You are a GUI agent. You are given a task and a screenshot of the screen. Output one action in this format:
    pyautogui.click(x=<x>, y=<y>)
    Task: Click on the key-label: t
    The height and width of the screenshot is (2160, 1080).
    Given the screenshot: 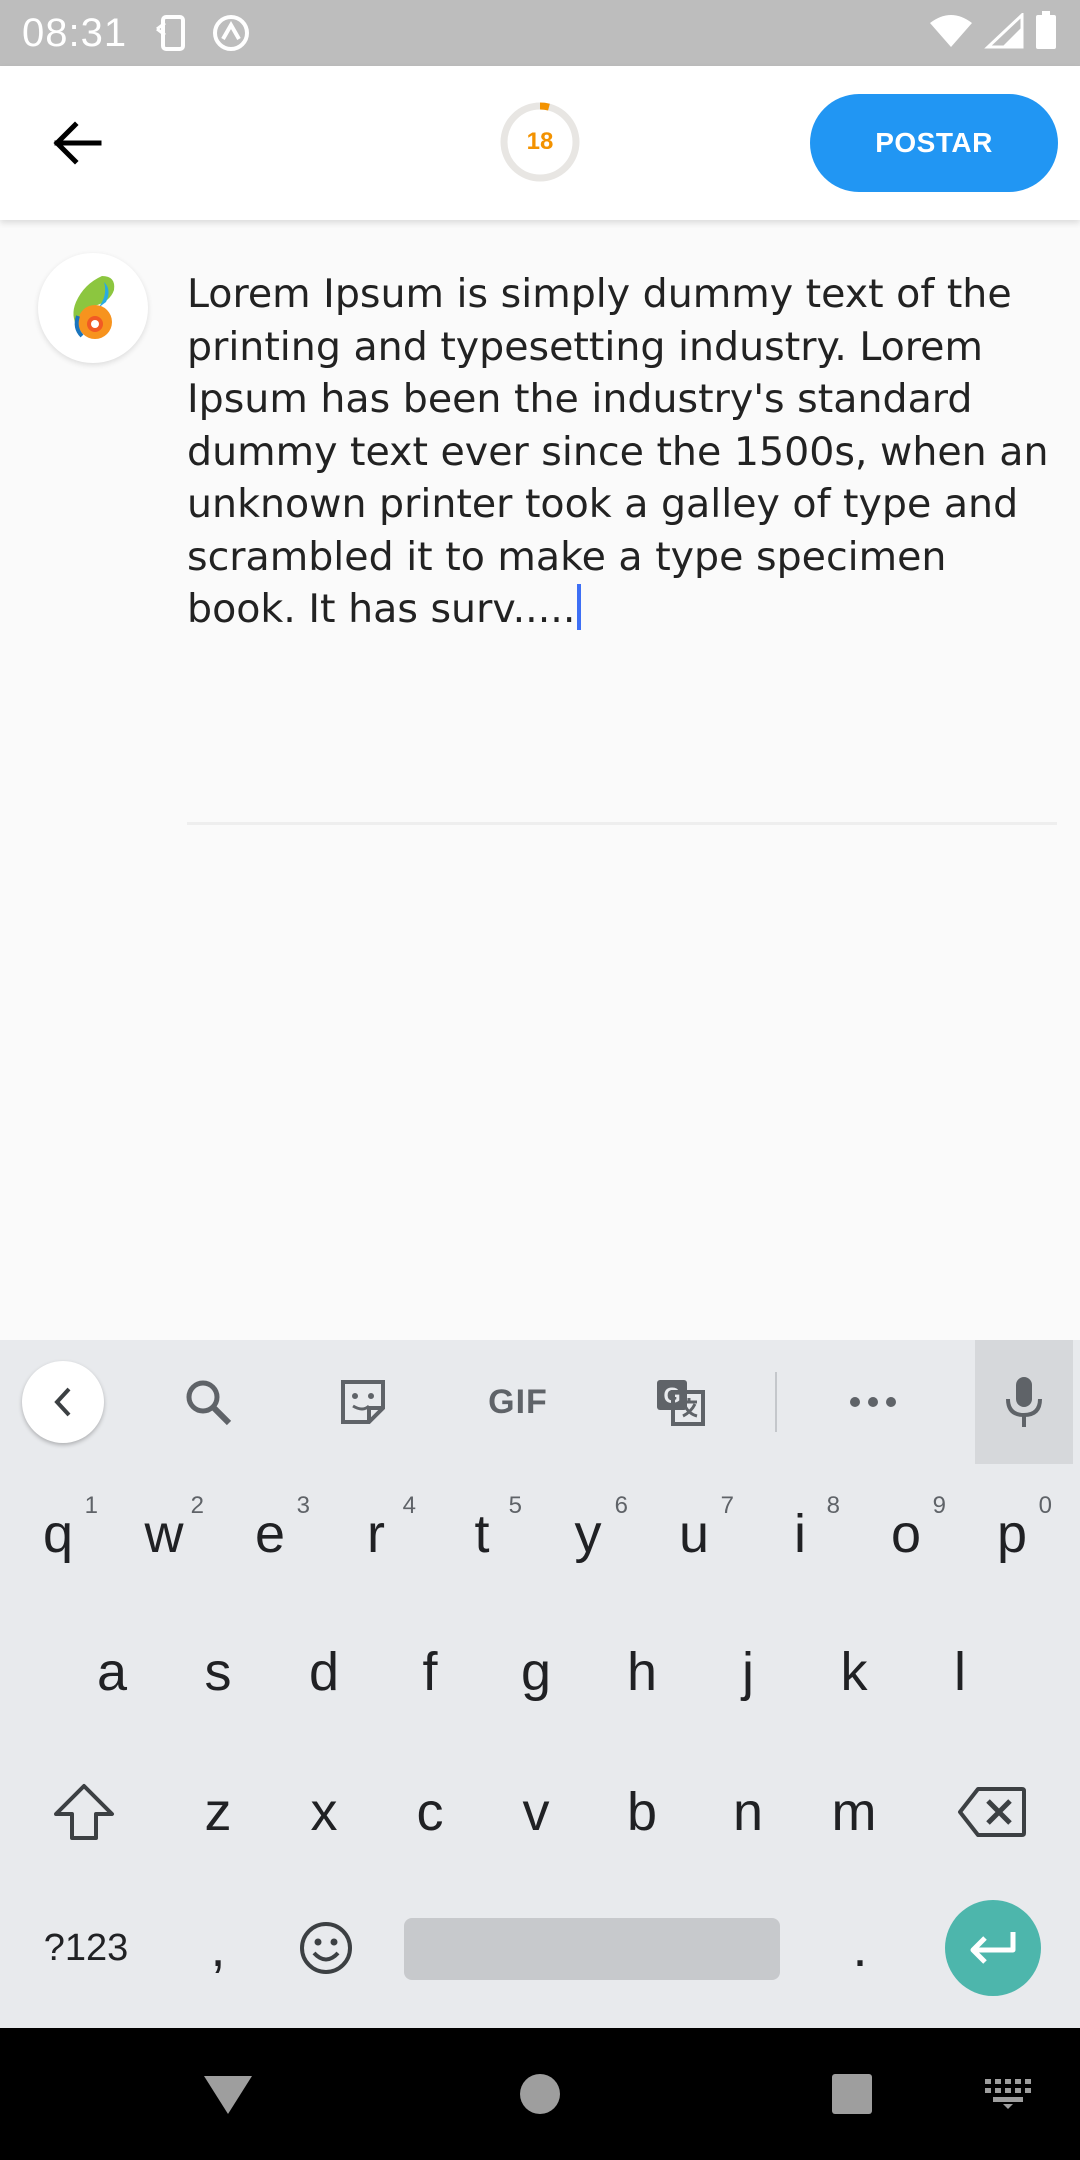 What is the action you would take?
    pyautogui.click(x=482, y=1534)
    